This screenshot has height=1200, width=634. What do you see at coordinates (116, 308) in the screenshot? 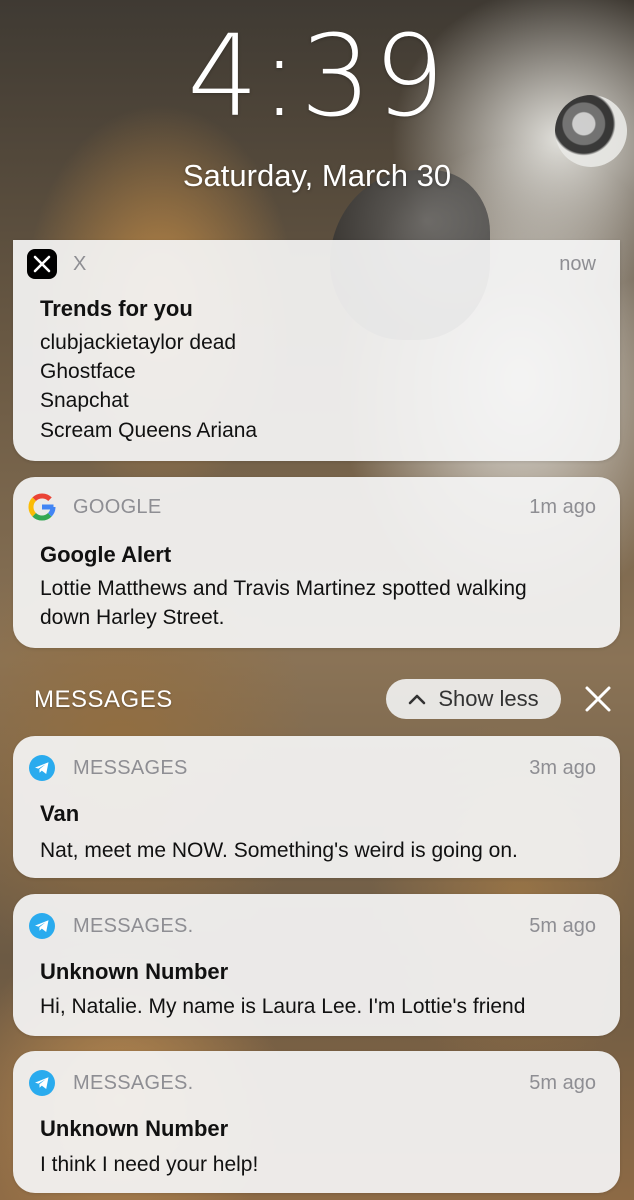
I see `notification-title: Trends for you` at bounding box center [116, 308].